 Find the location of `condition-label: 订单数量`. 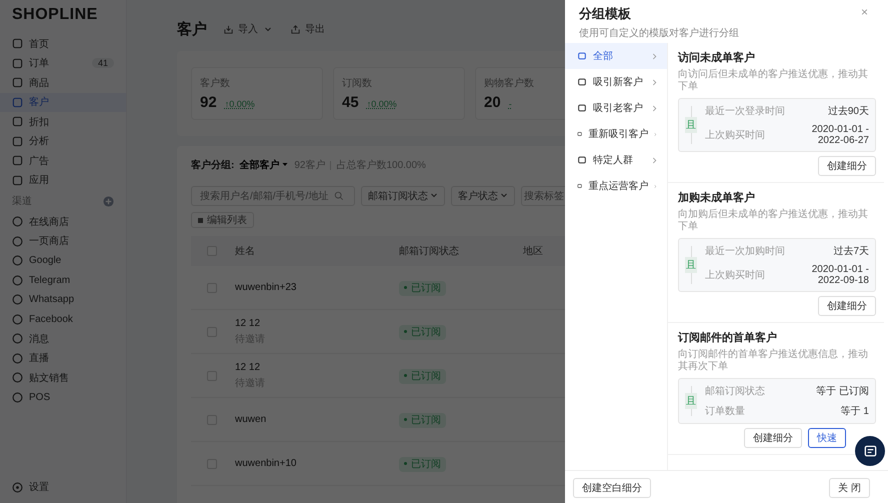

condition-label: 订单数量 is located at coordinates (725, 411).